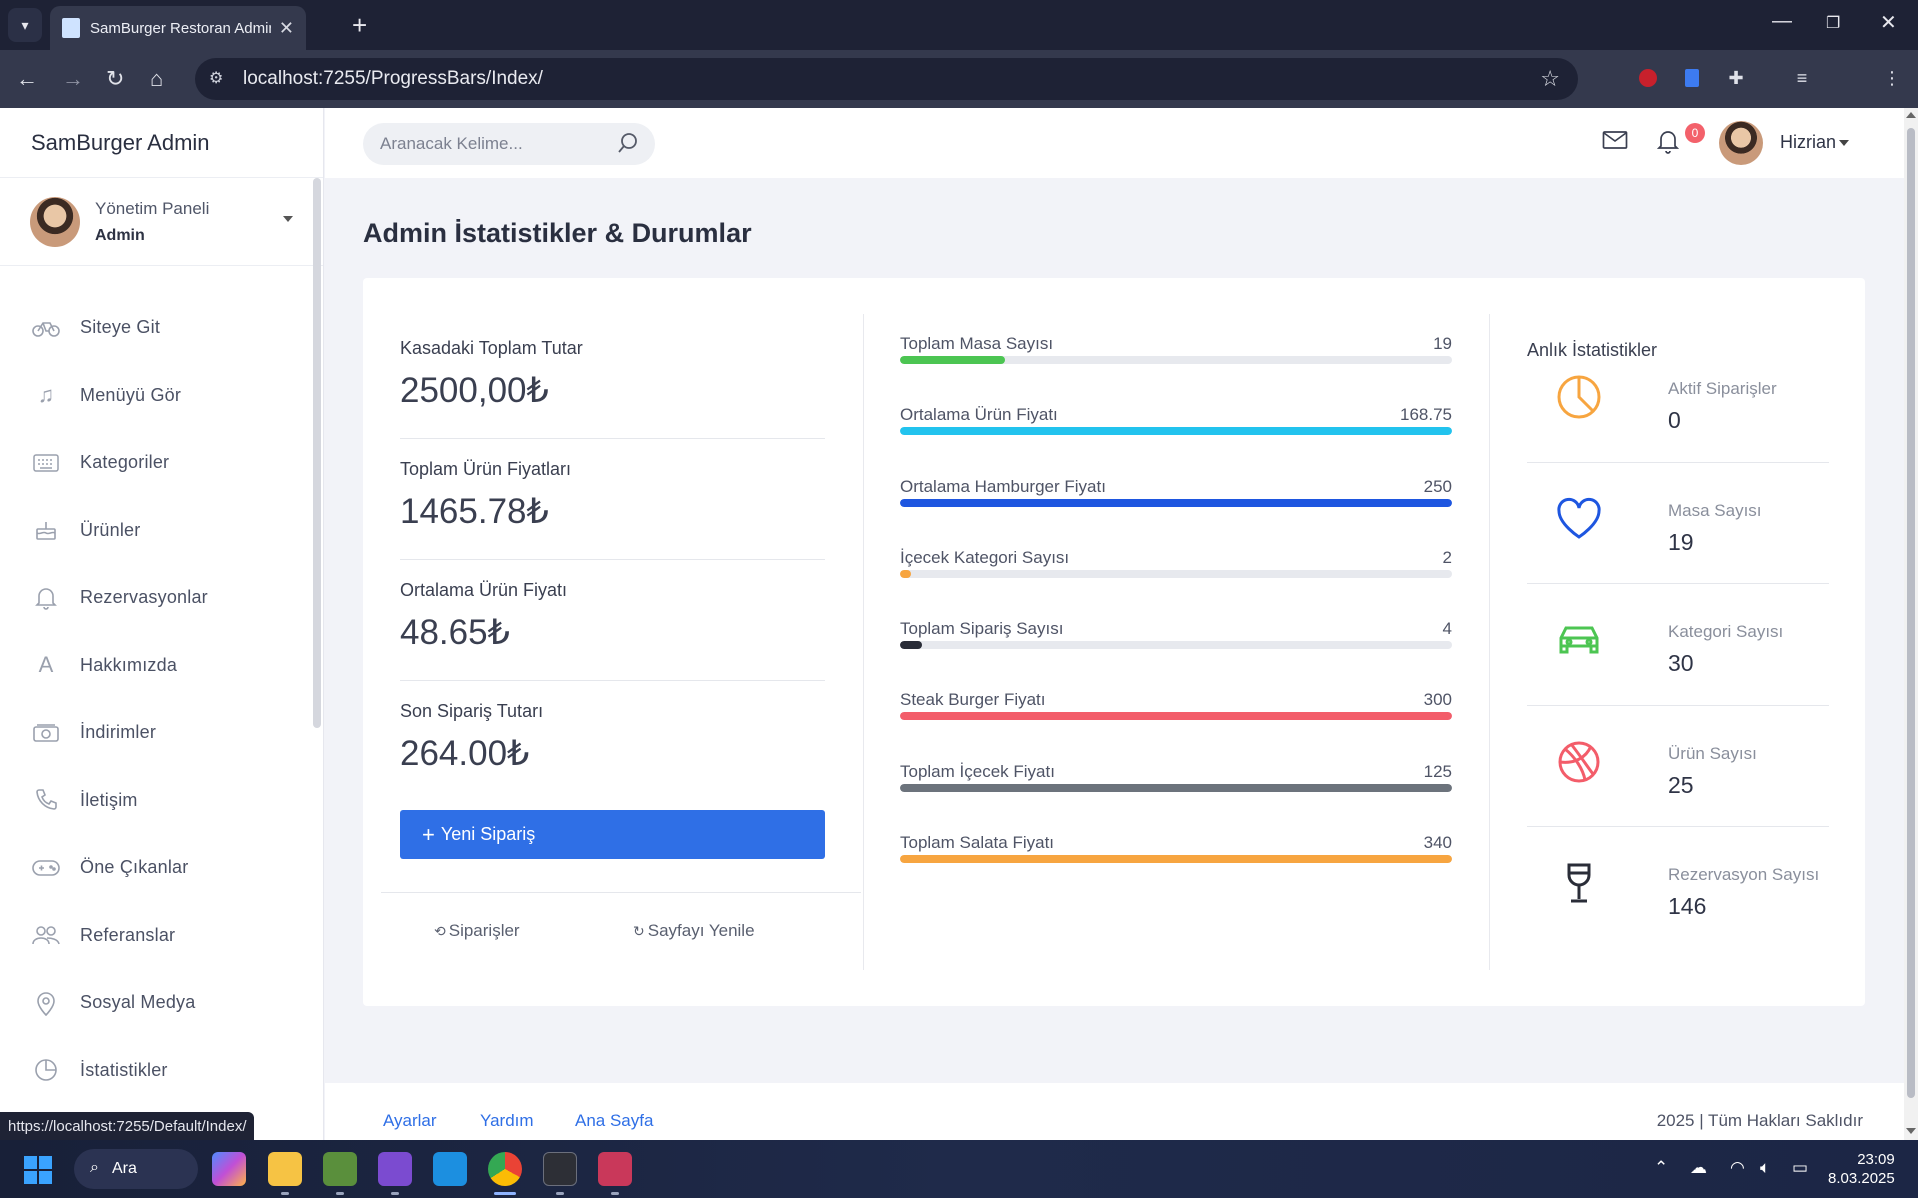 The height and width of the screenshot is (1198, 1918). I want to click on new-order-button: + Yeni Sipariş, so click(612, 834).